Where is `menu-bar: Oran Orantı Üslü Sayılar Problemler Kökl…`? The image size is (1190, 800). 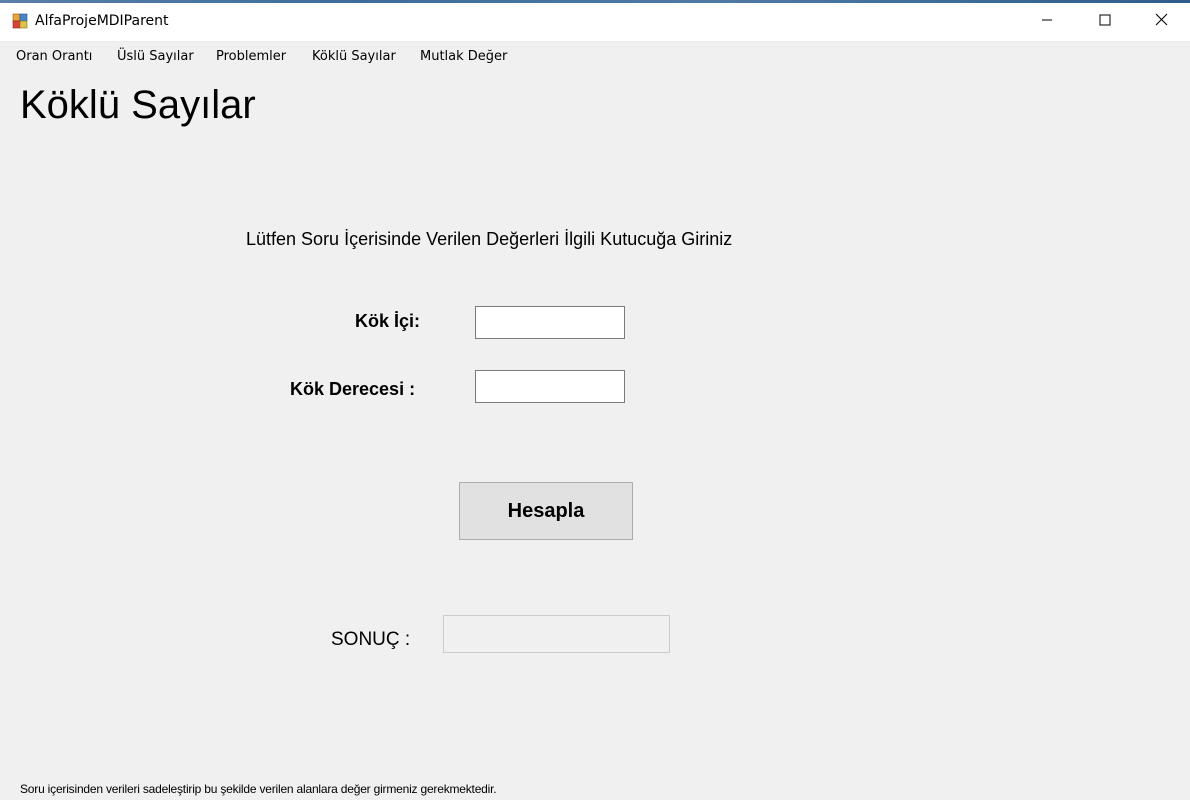 menu-bar: Oran Orantı Üslü Sayılar Problemler Kökl… is located at coordinates (595, 56).